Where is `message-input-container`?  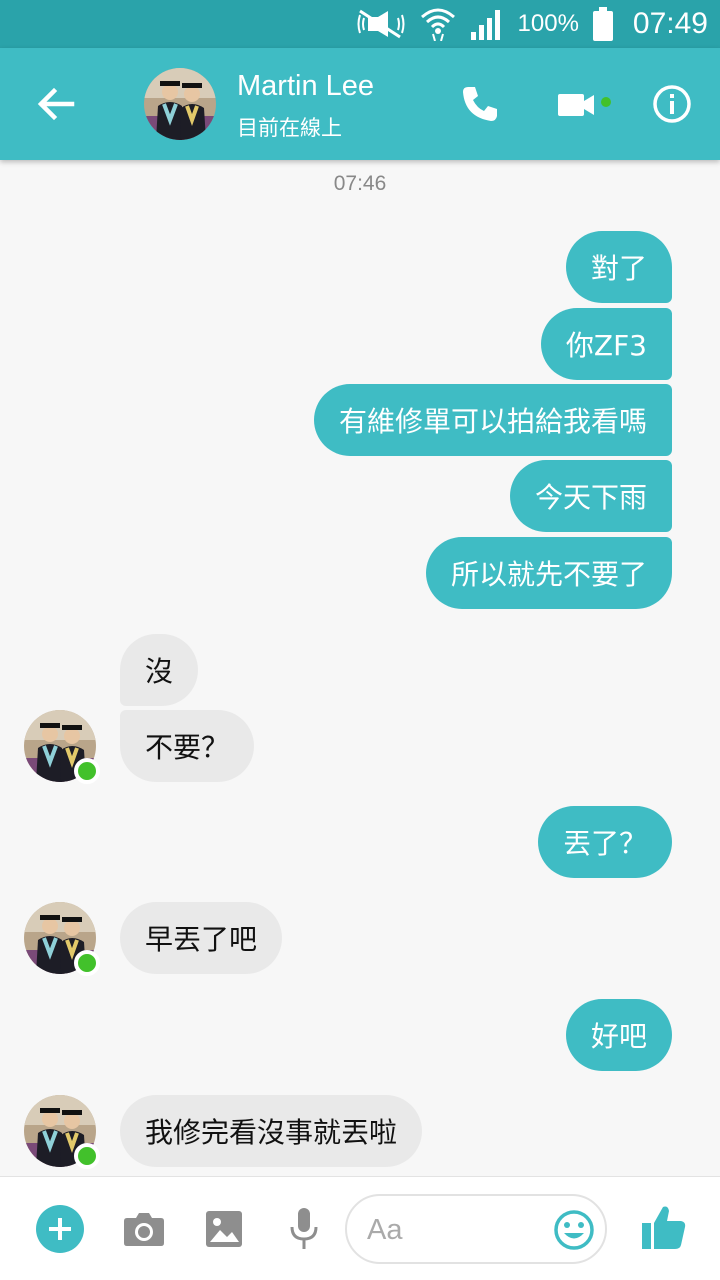 message-input-container is located at coordinates (476, 1229).